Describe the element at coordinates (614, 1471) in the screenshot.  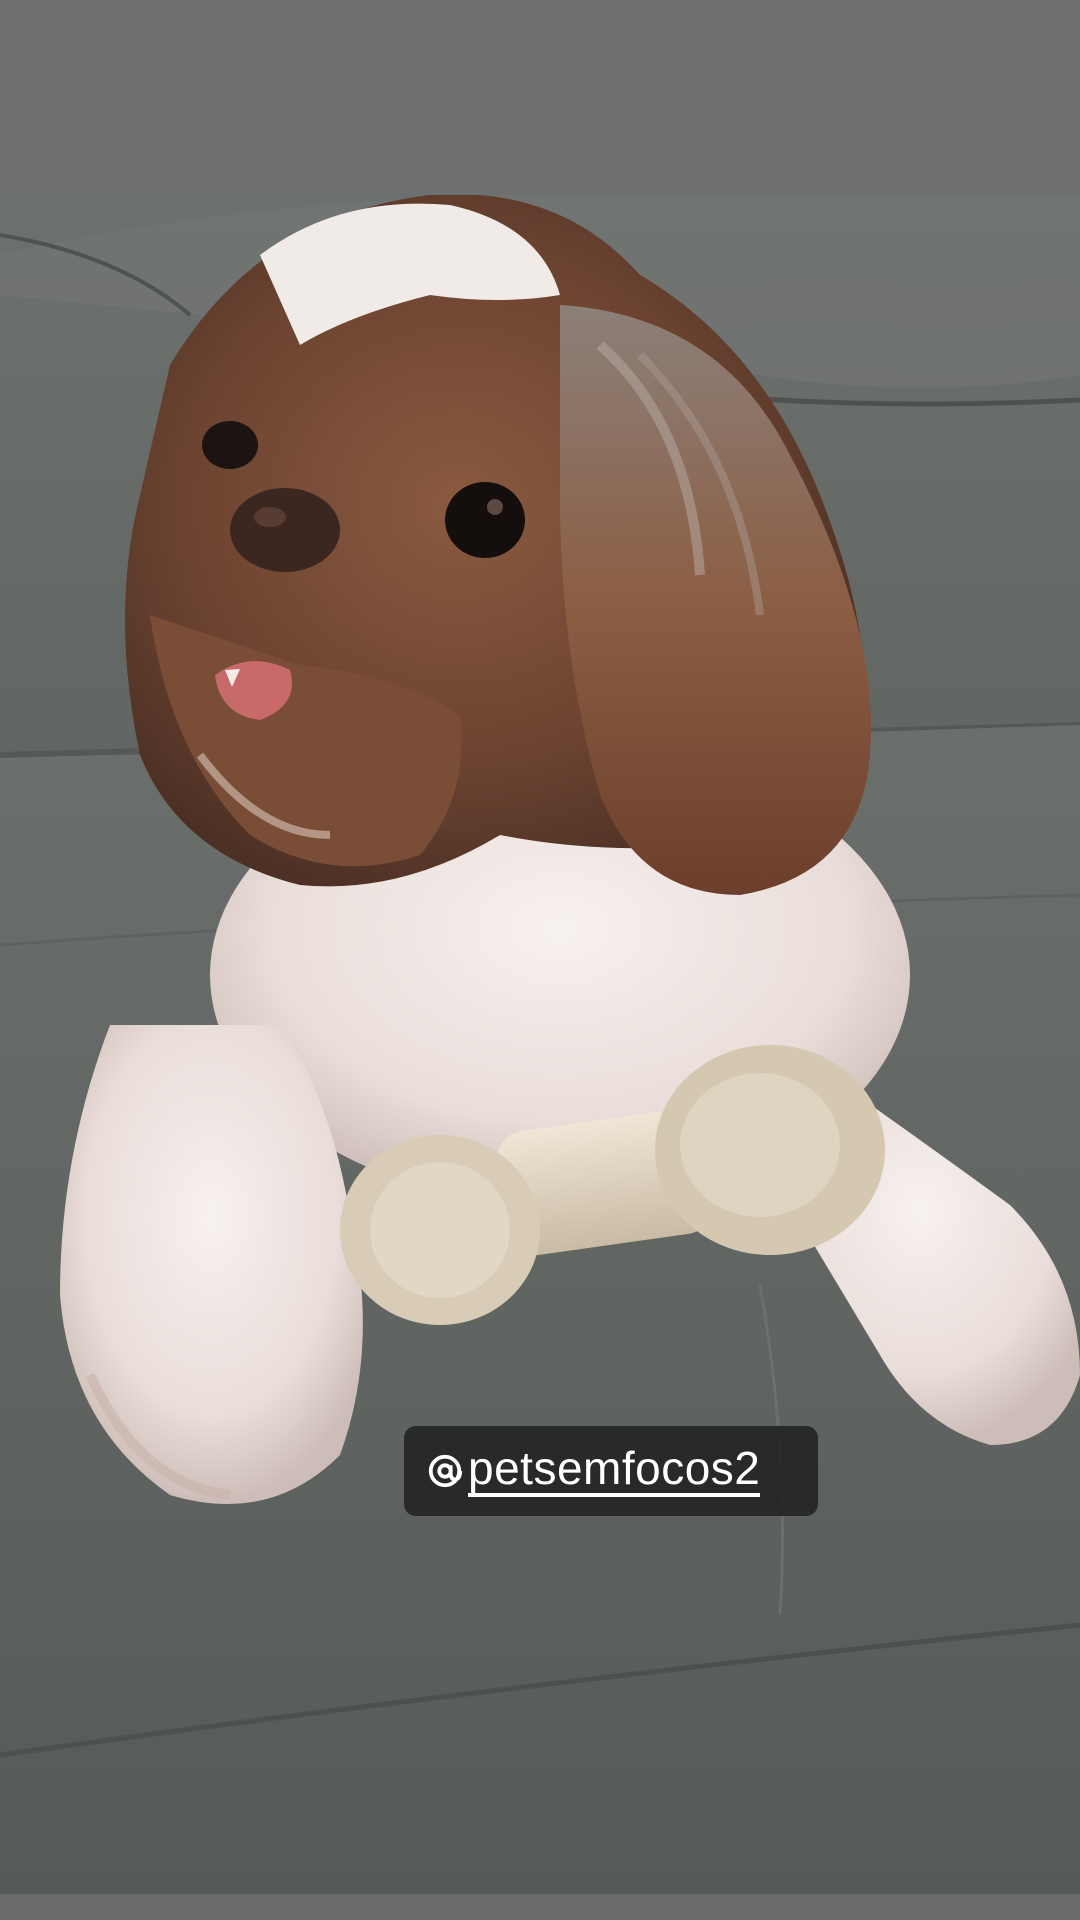
I see `mention-handle: petsemfocos2` at that location.